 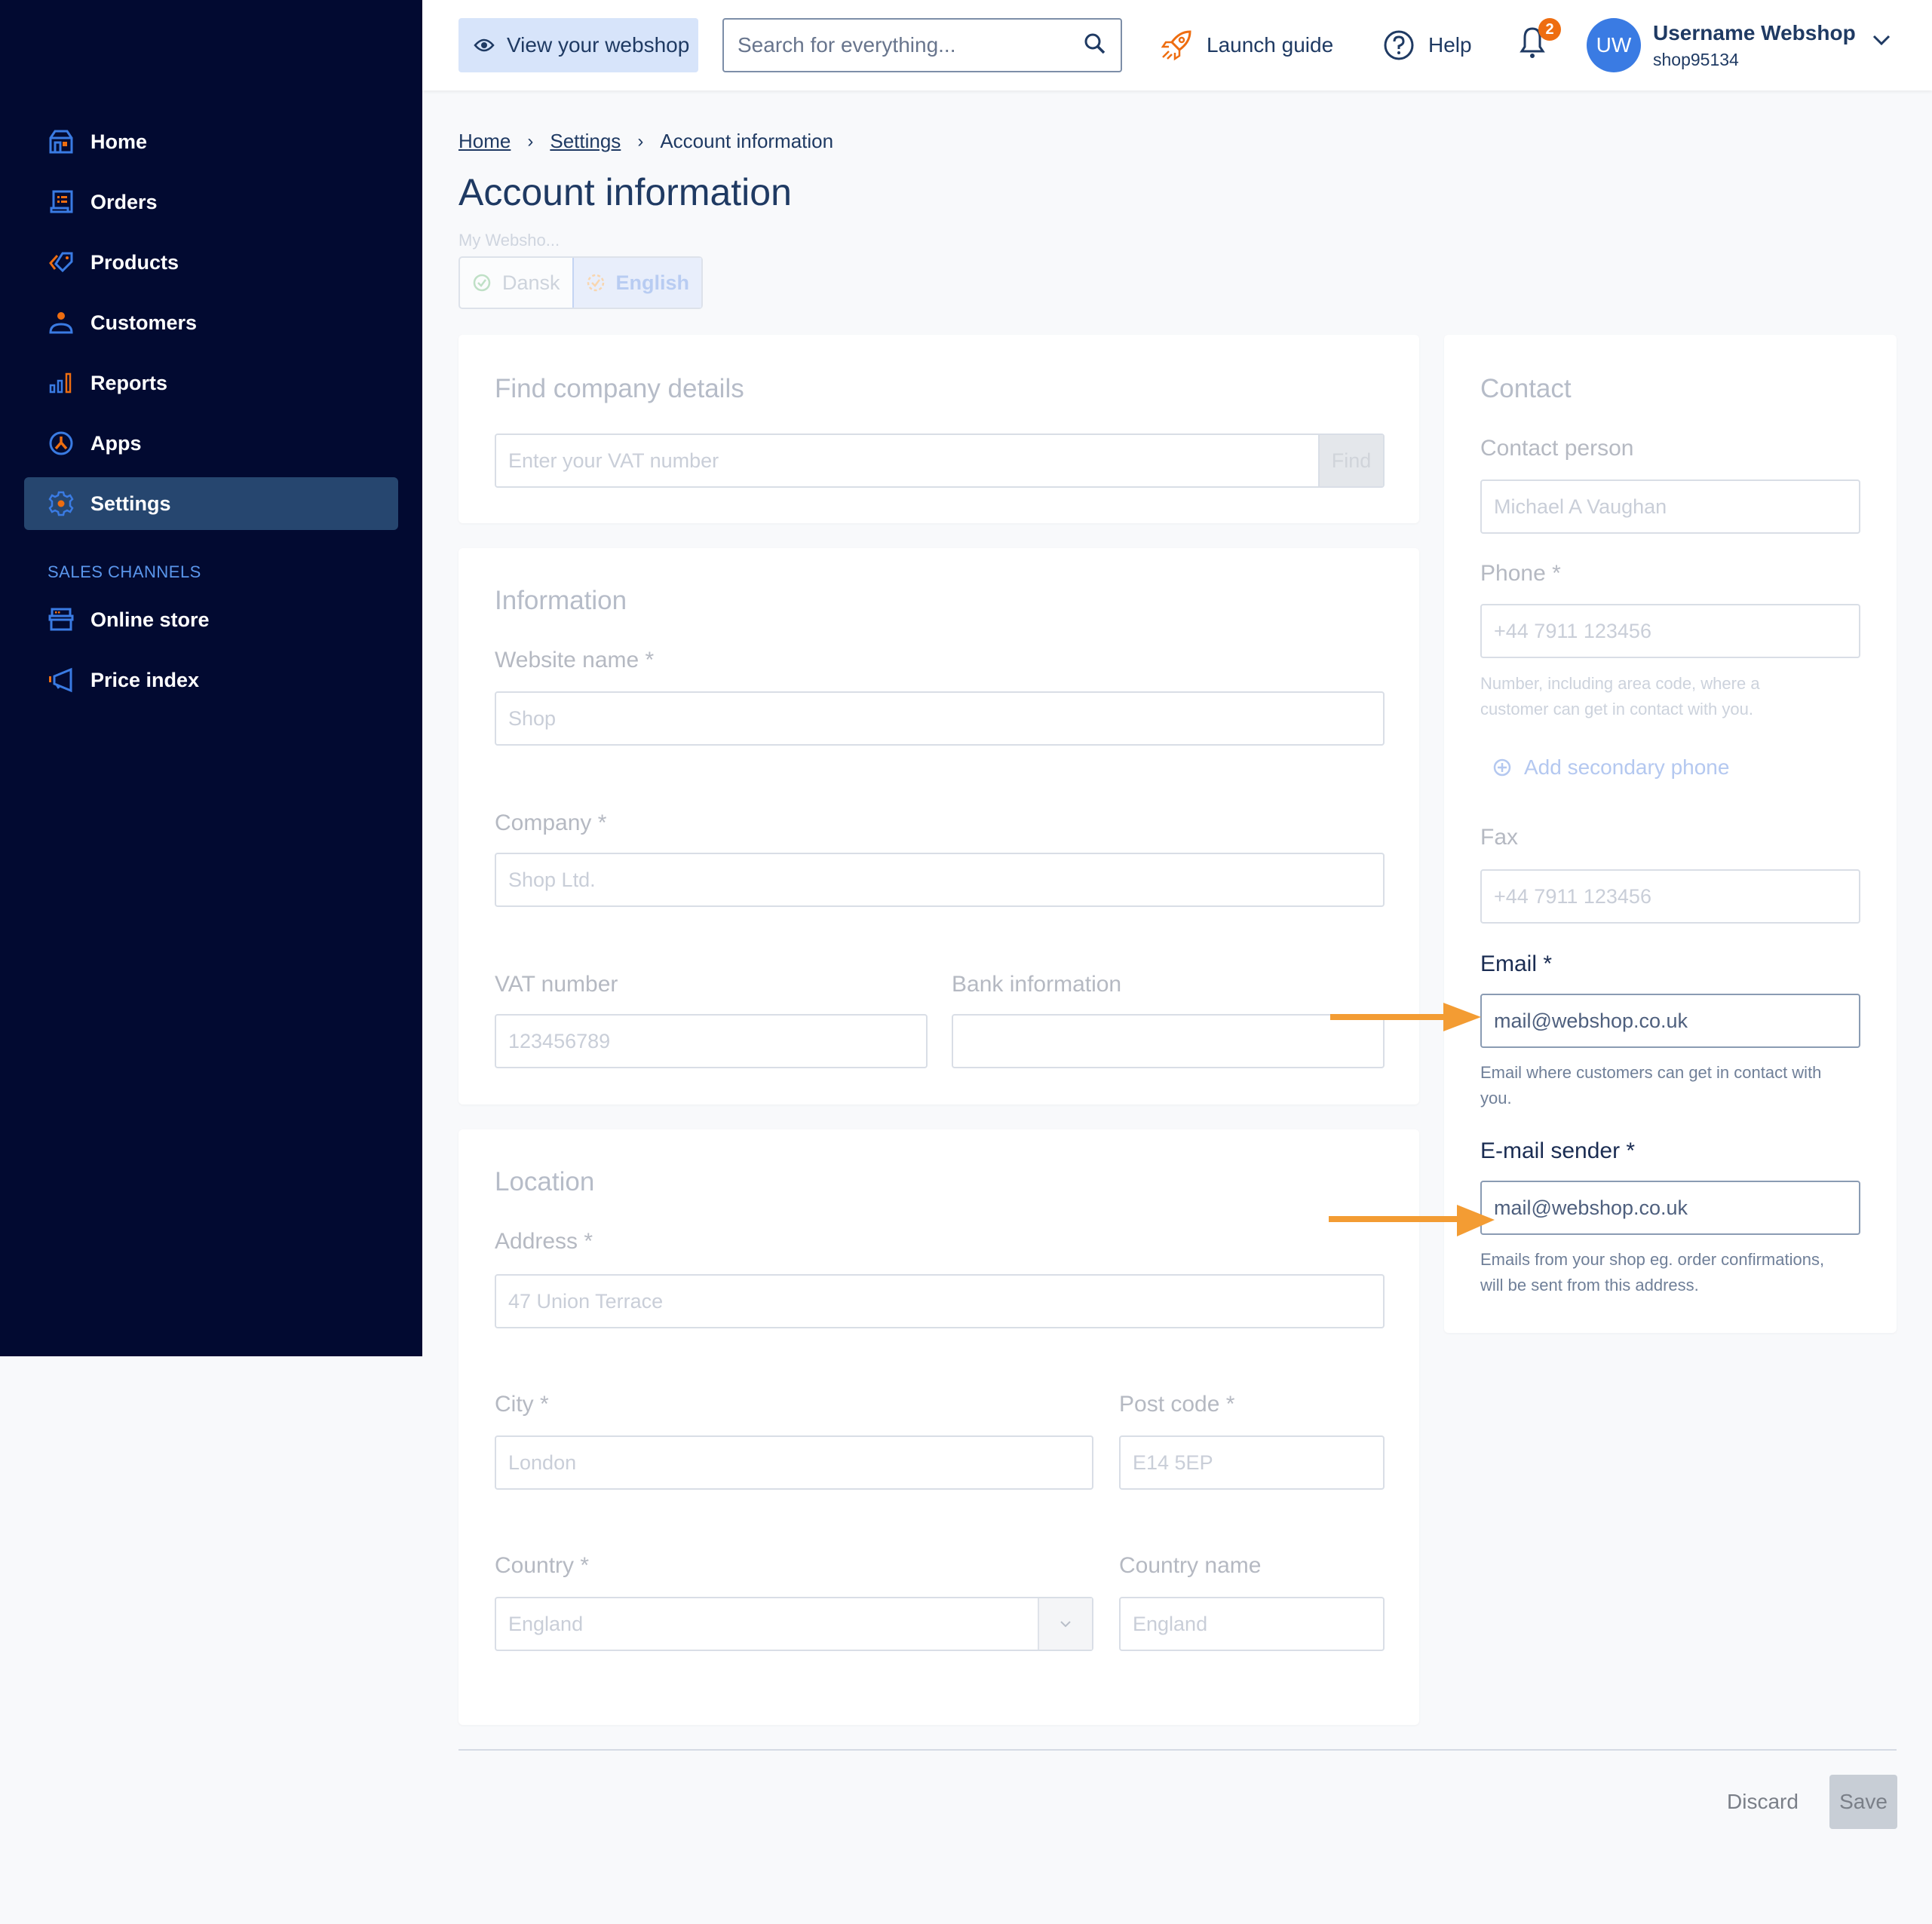 I want to click on contact-person-input: Michael A Vaughan, so click(x=1670, y=506).